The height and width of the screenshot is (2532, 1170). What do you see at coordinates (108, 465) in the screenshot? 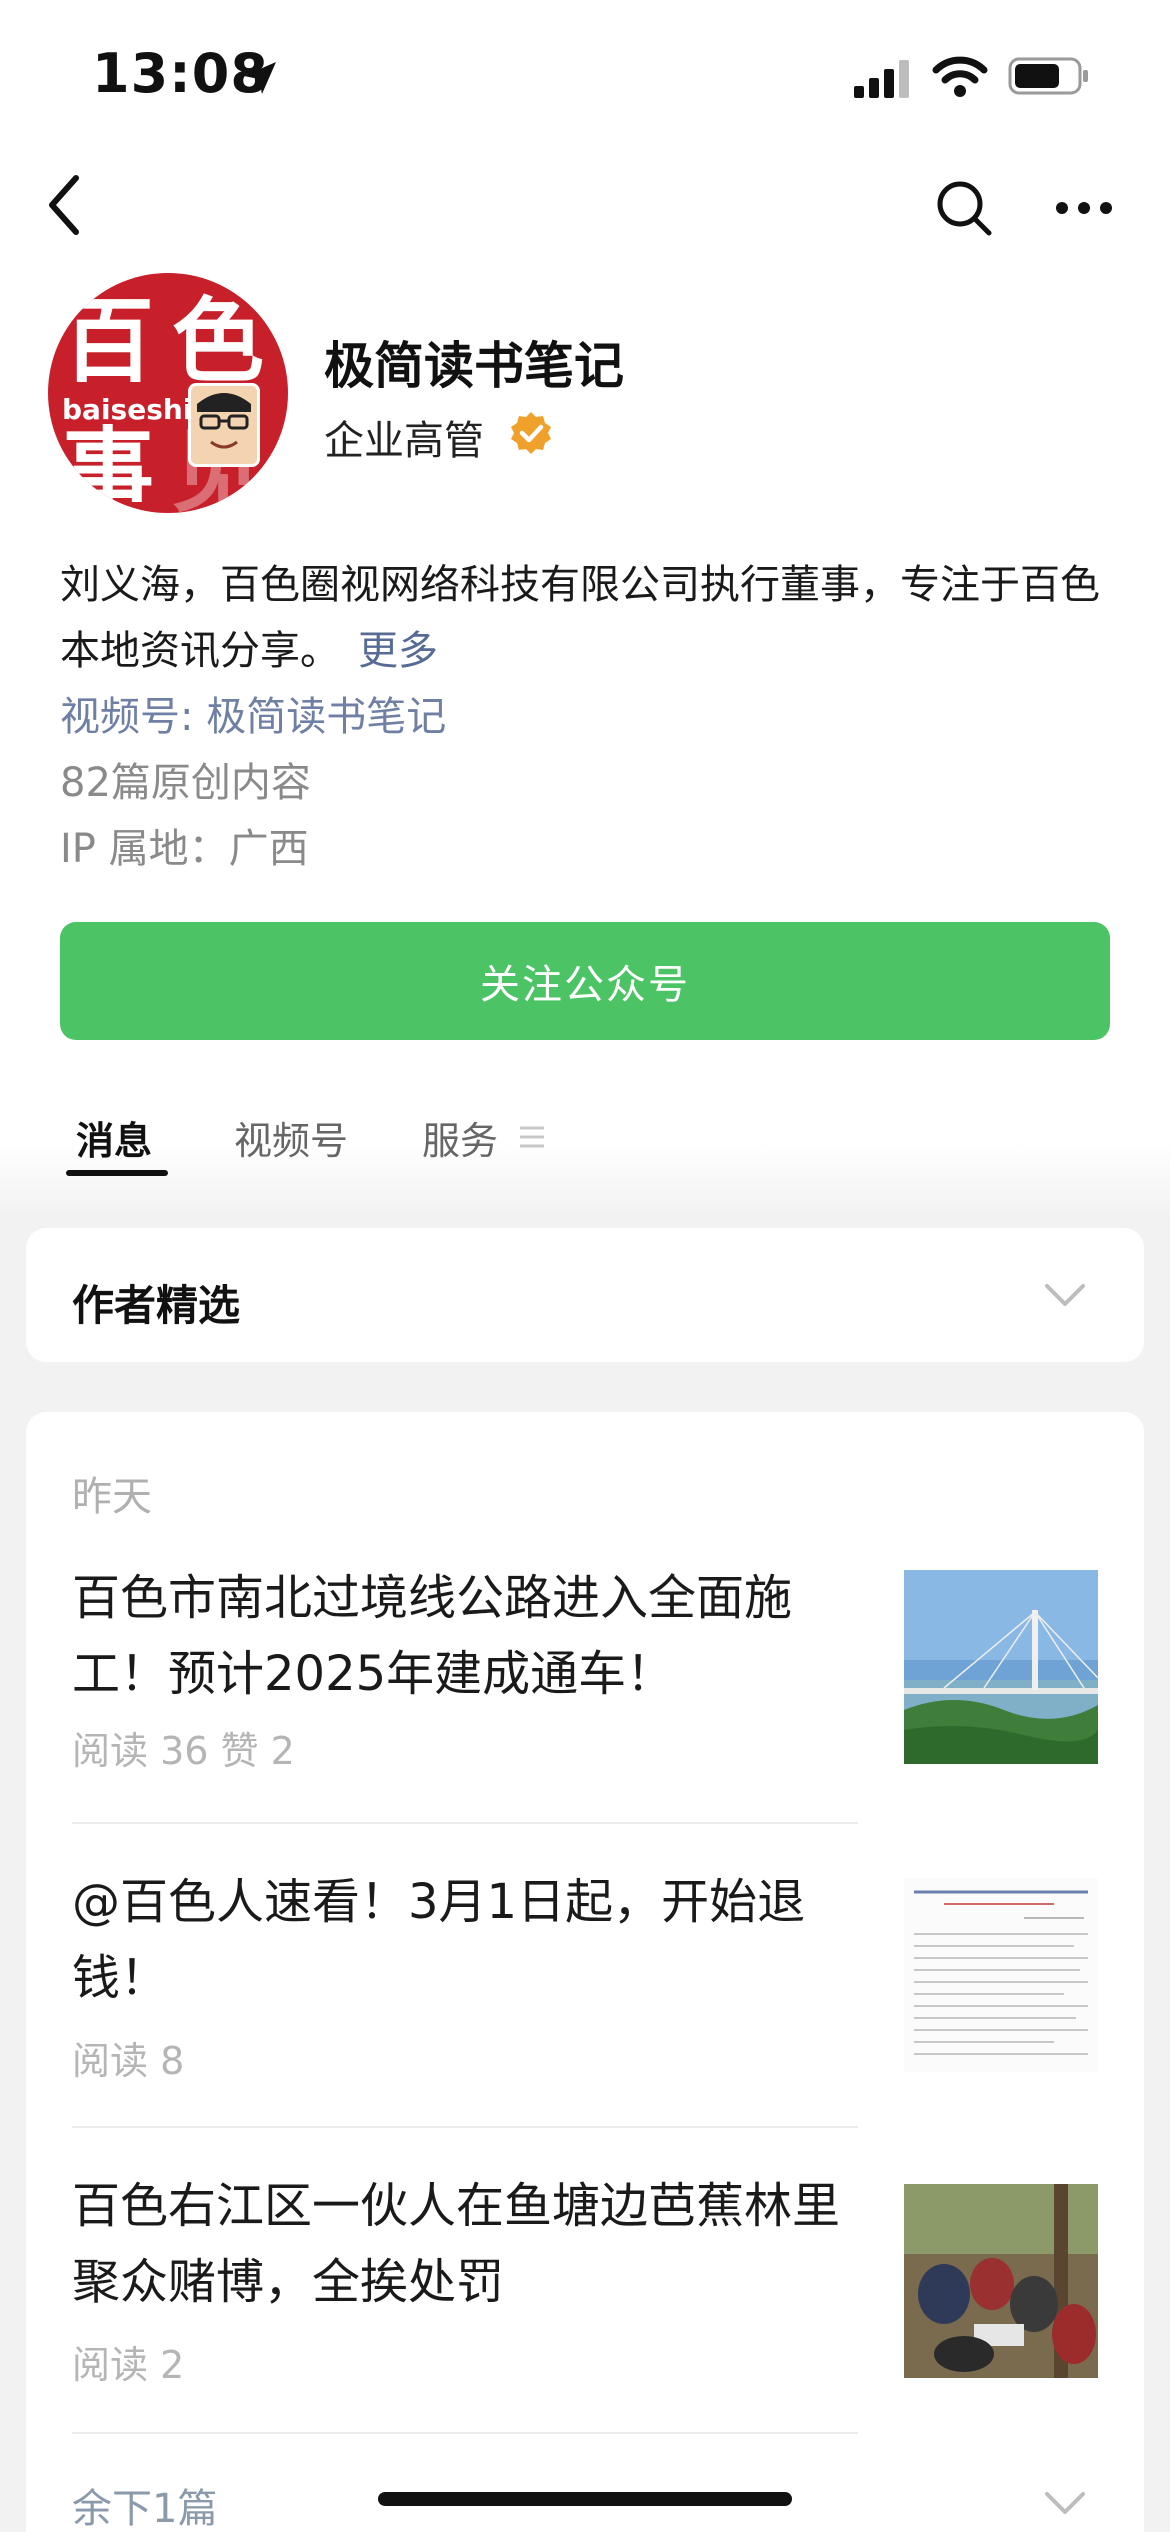
I see `avatar-char: 事` at bounding box center [108, 465].